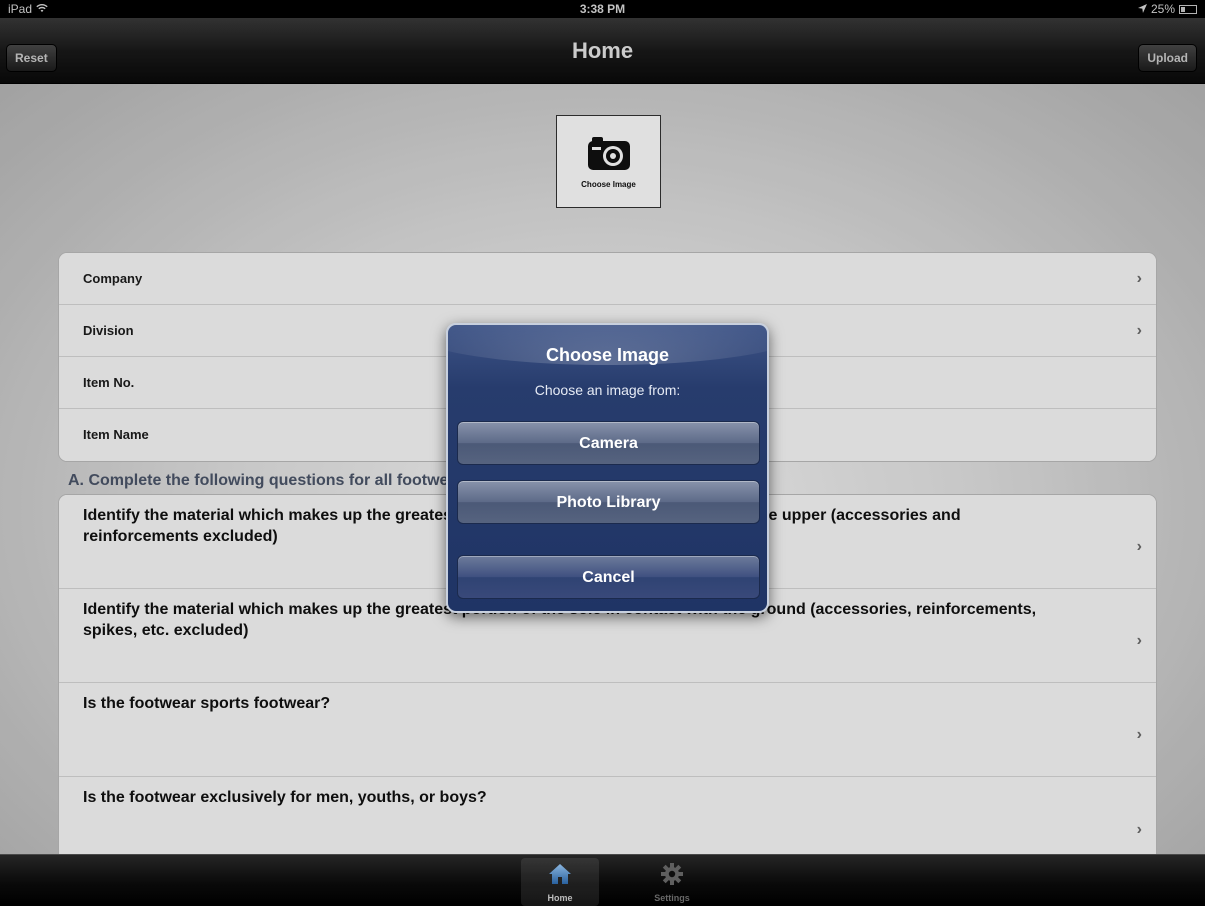 The height and width of the screenshot is (906, 1205). Describe the element at coordinates (608, 577) in the screenshot. I see `cancel-button: Cancel` at that location.